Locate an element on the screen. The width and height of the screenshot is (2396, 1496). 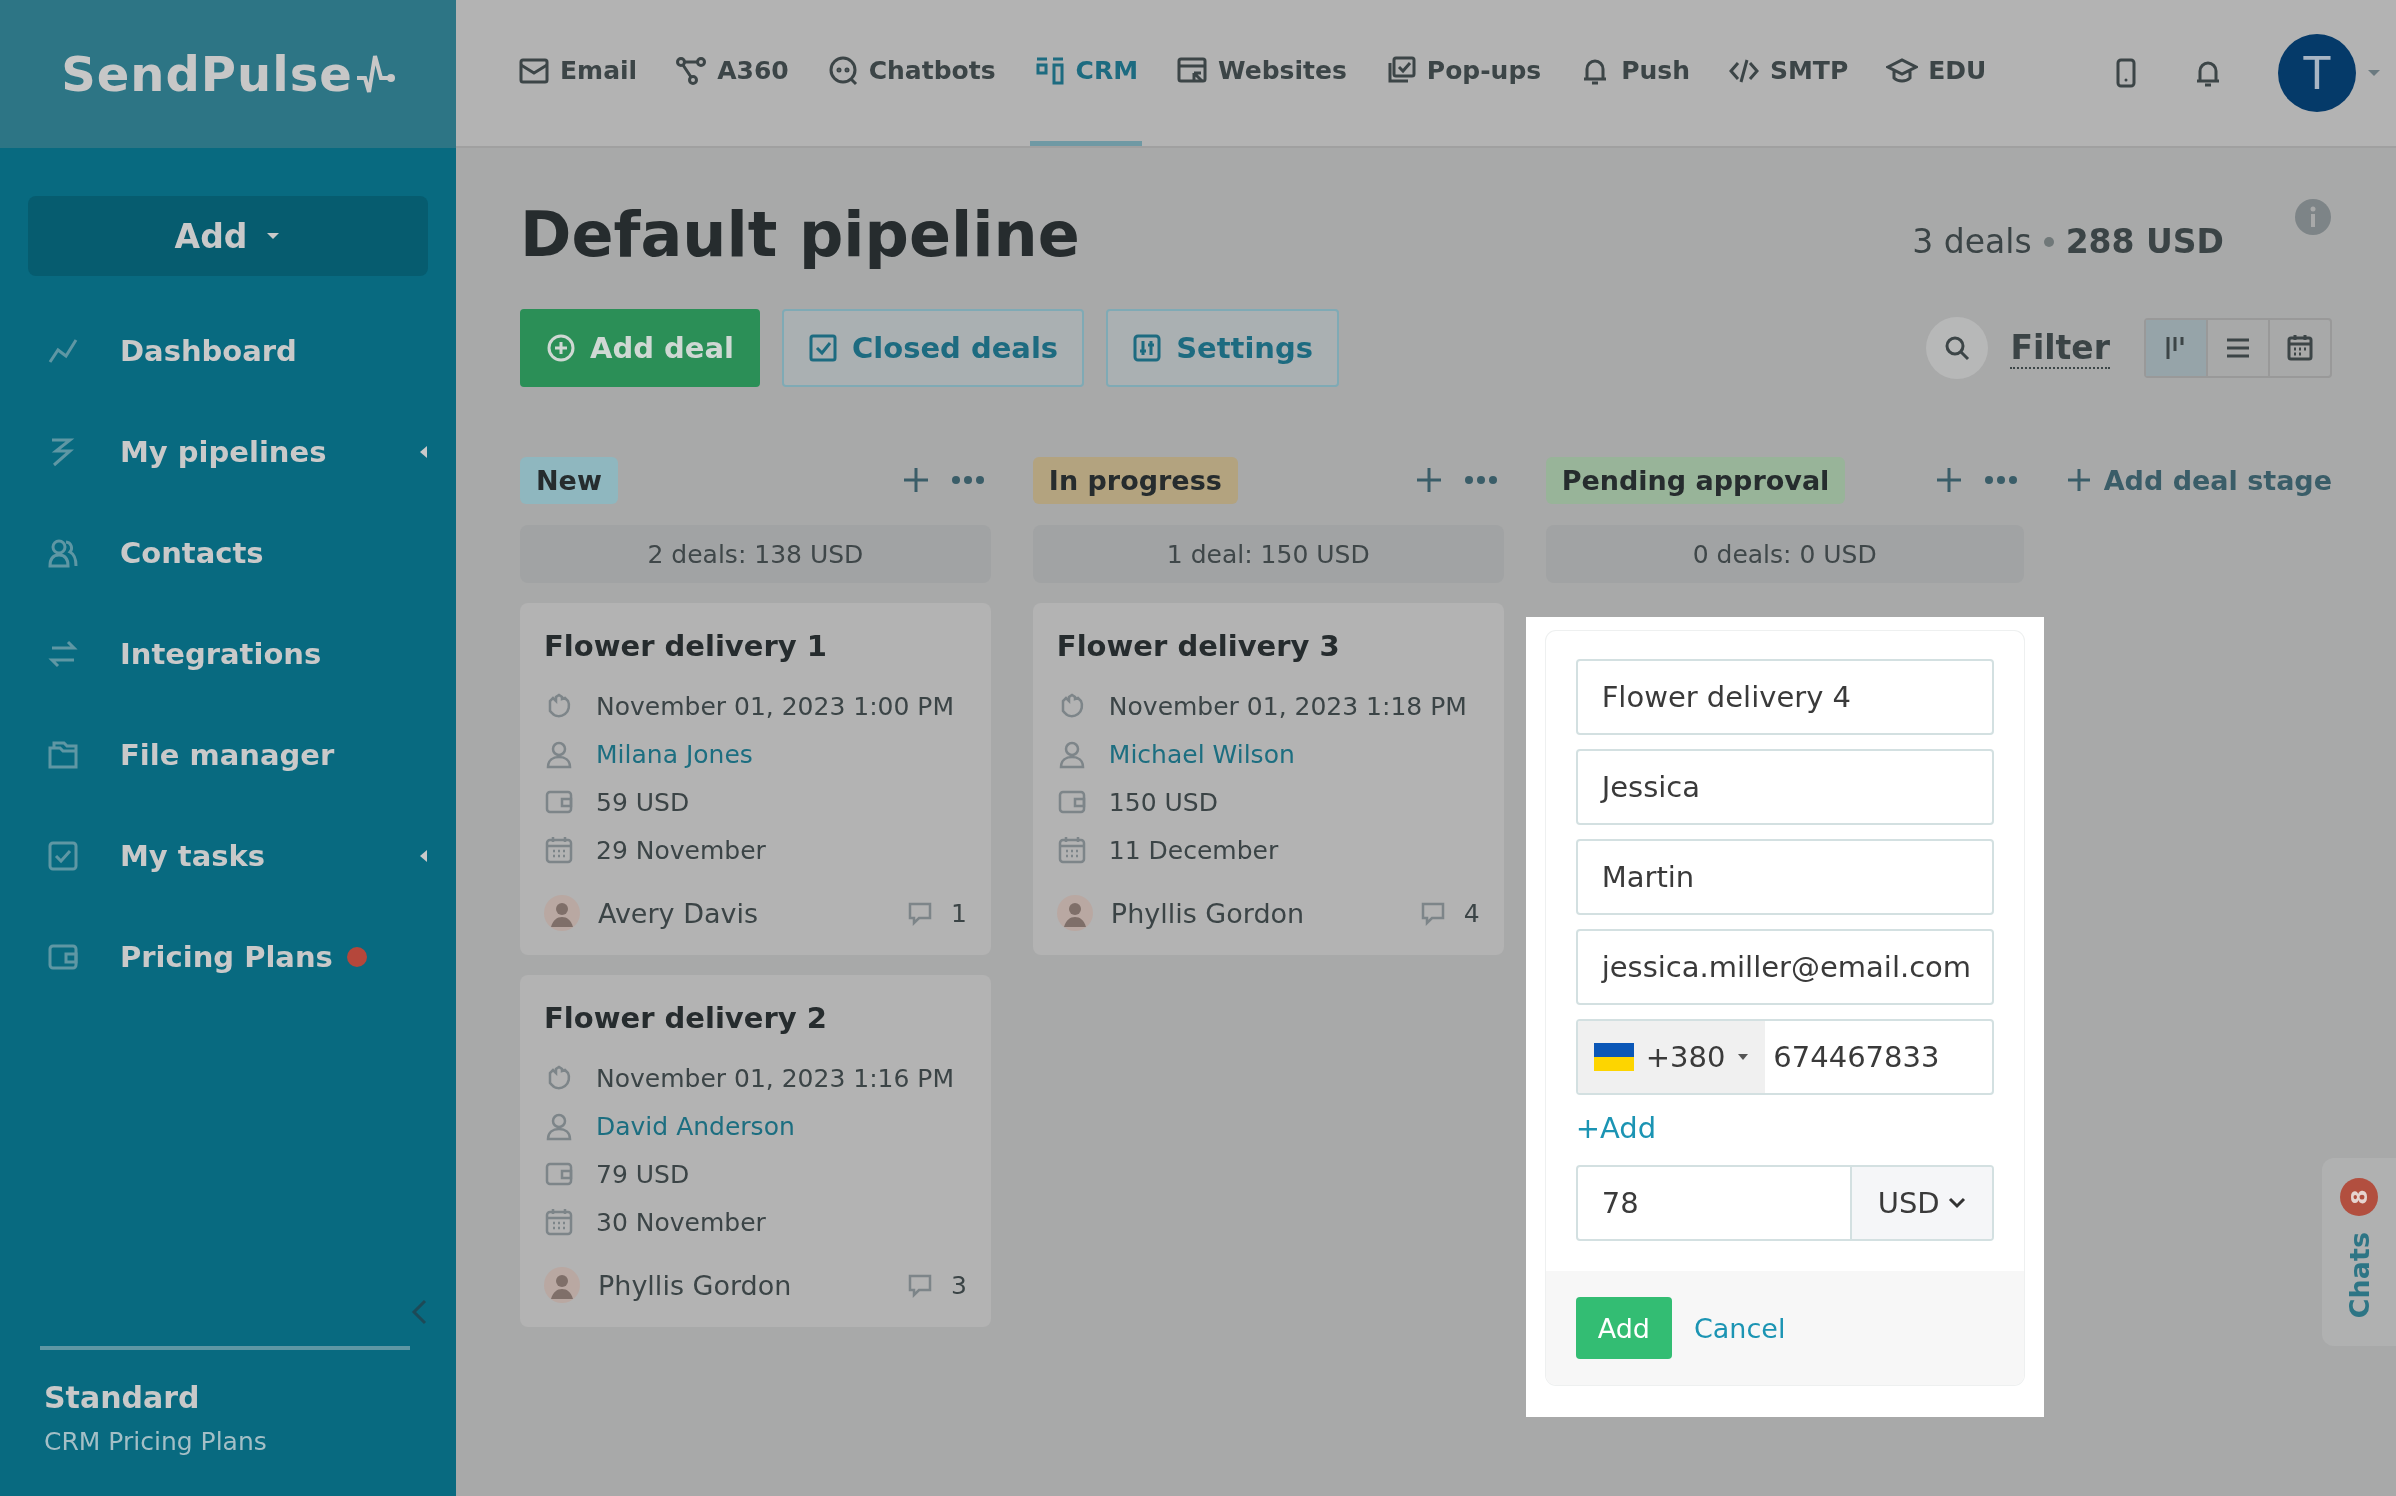
board-view-button is located at coordinates (2176, 348).